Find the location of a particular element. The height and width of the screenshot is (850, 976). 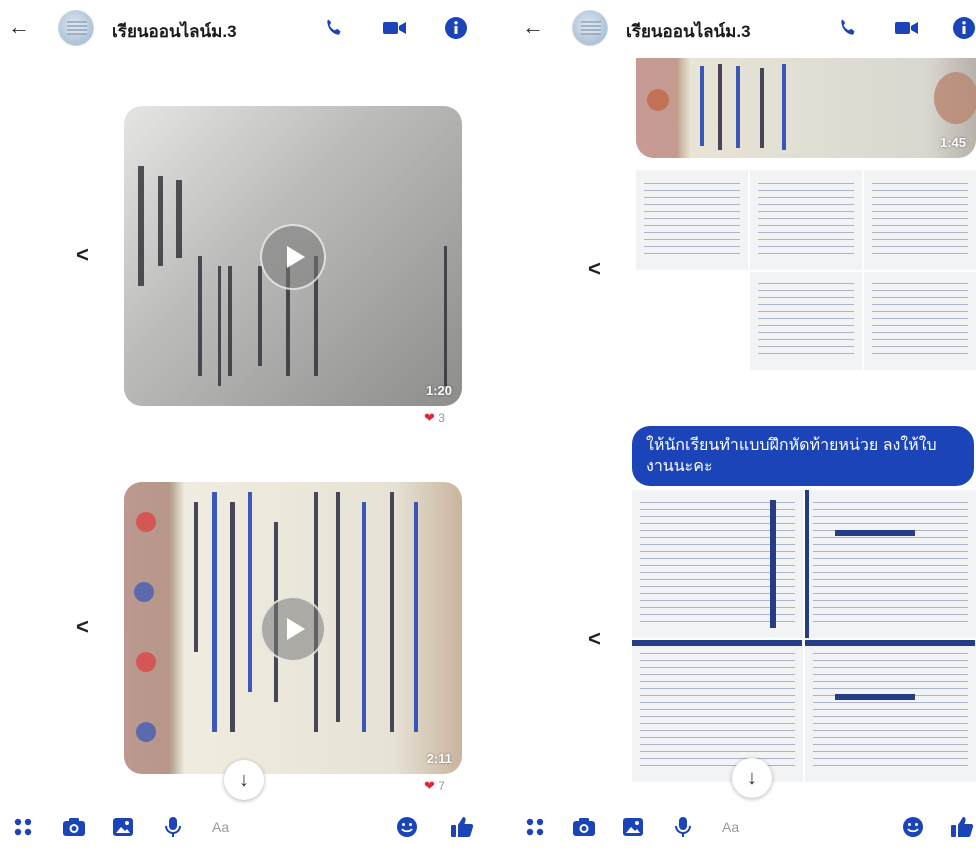

reaction-badge: ❤ 7 is located at coordinates (434, 786).